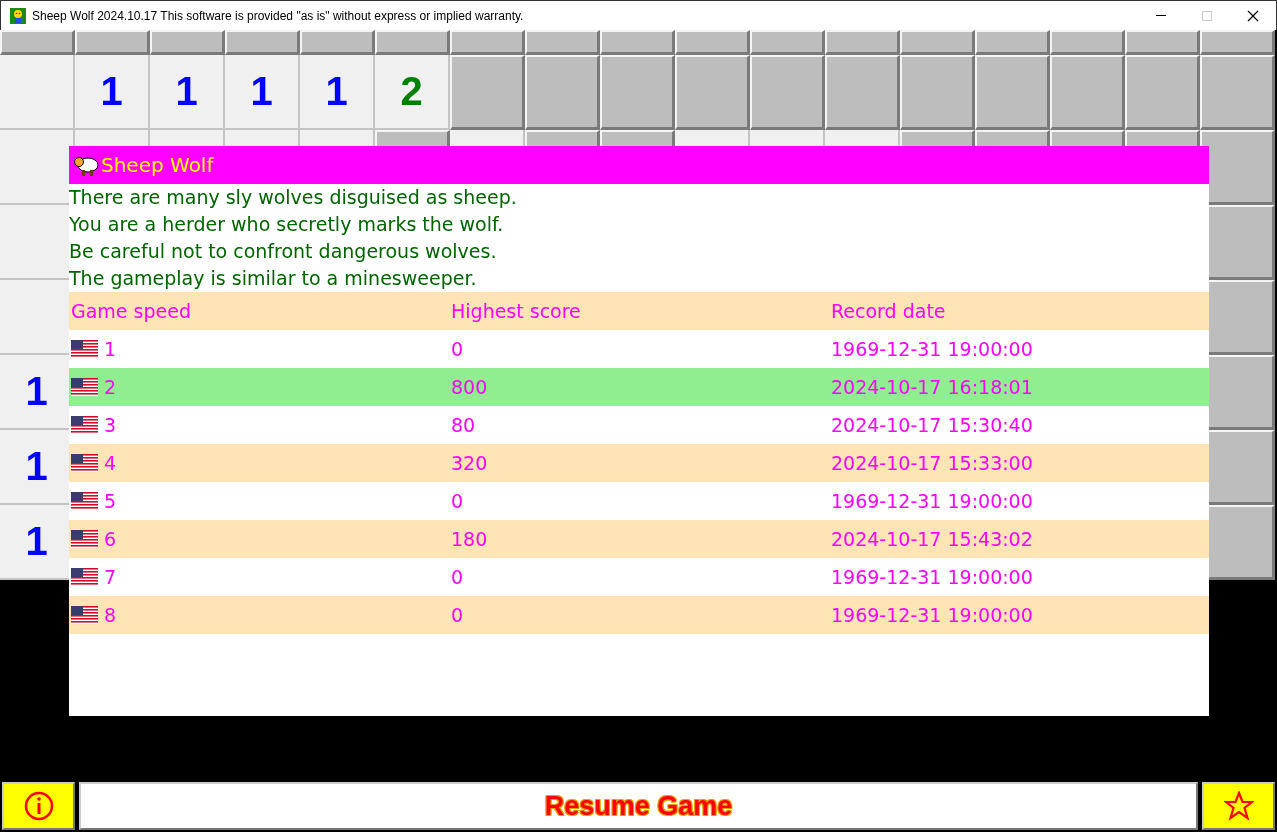  I want to click on window-title: Sheep Wolf 2024.10.17 This software is provided "as is" without express or implied warranty., so click(278, 15).